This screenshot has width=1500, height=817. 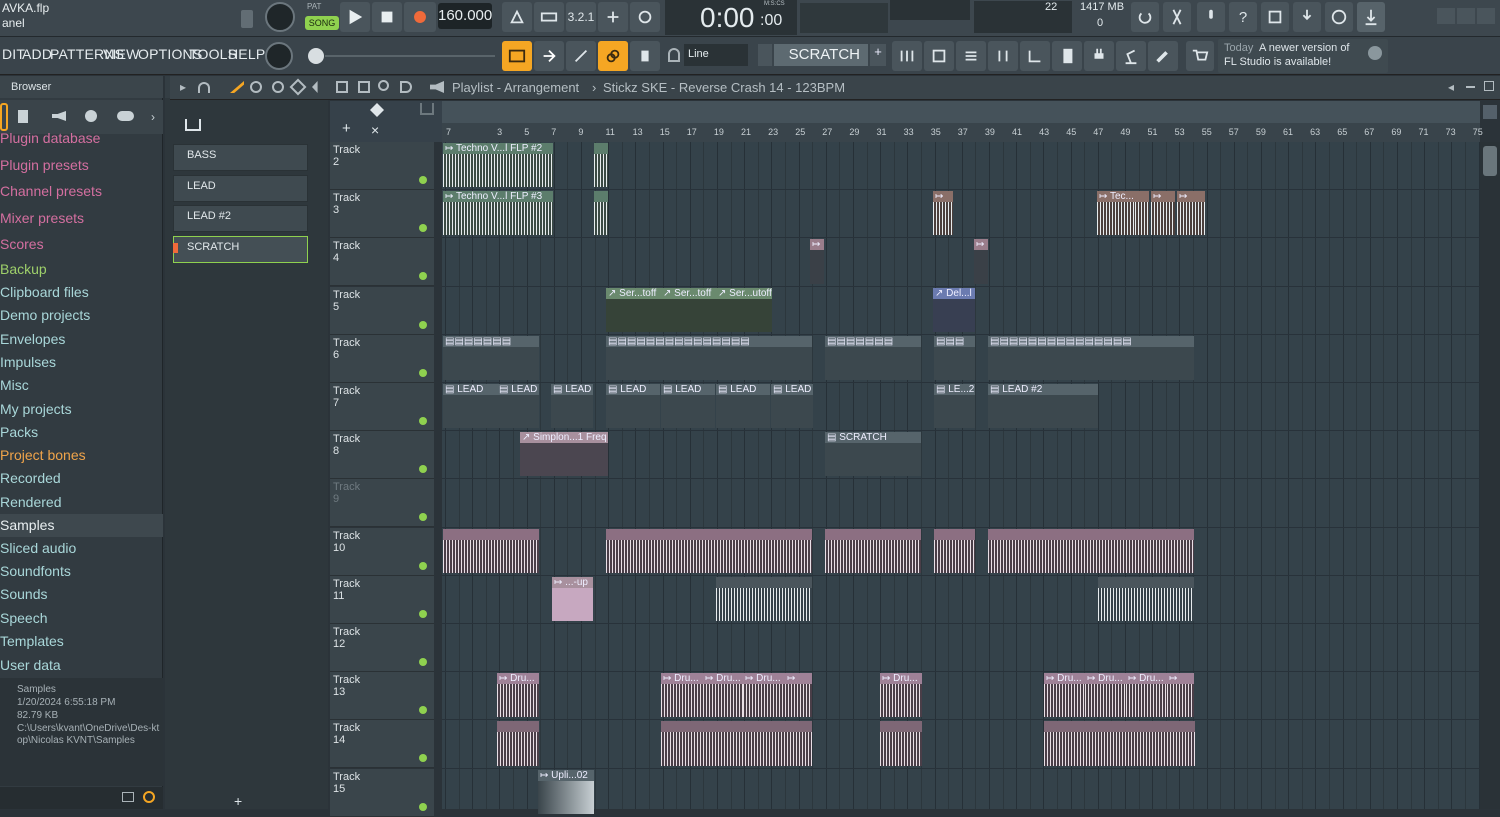 I want to click on channel-scratch: SCRATCH, so click(x=240, y=249).